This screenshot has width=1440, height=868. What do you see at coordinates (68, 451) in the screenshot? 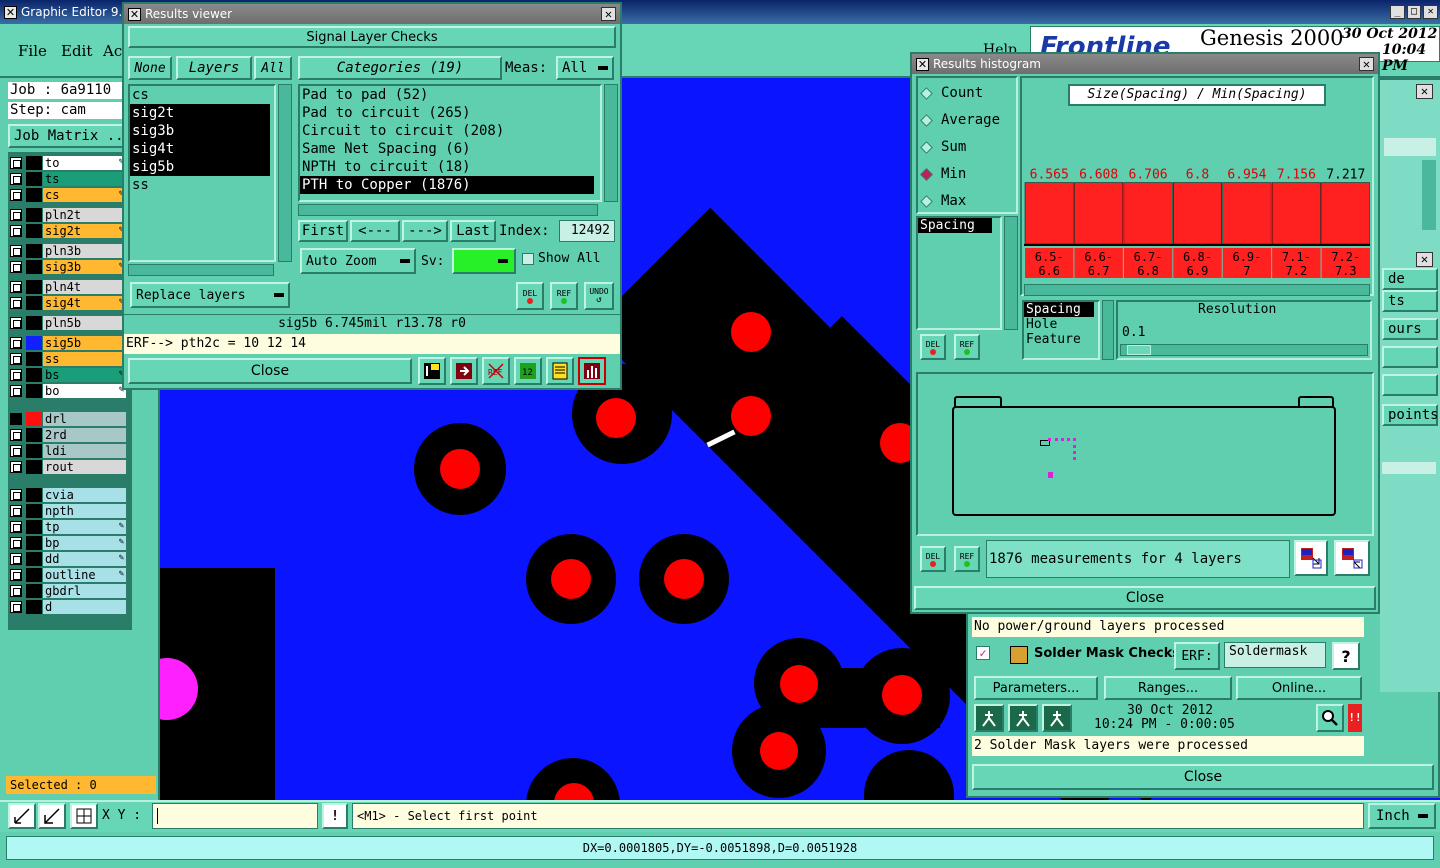
I see `layer-row-ldi: ldi` at bounding box center [68, 451].